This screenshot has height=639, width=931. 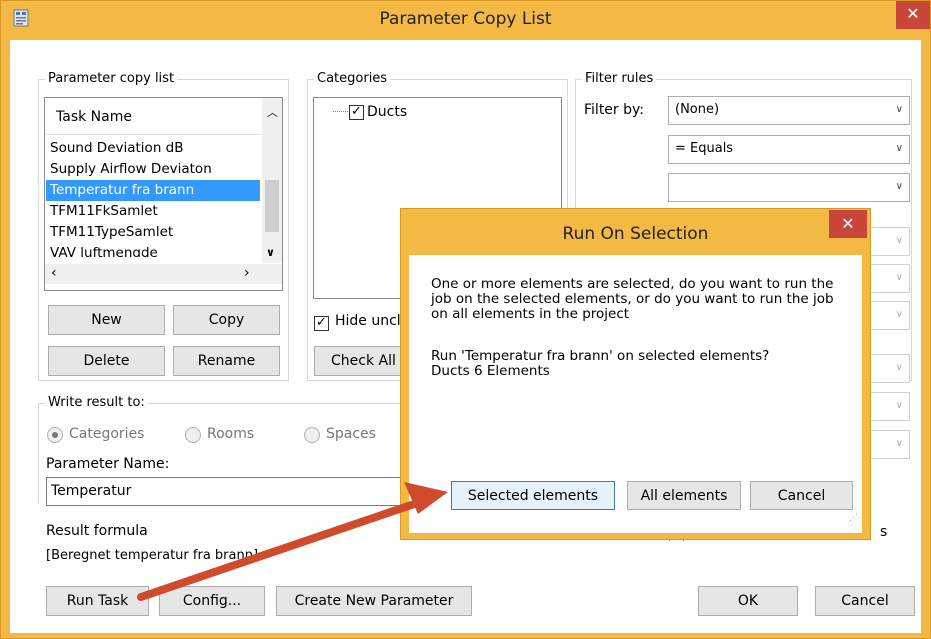 I want to click on annotation-arrow-shaft, so click(x=280, y=549).